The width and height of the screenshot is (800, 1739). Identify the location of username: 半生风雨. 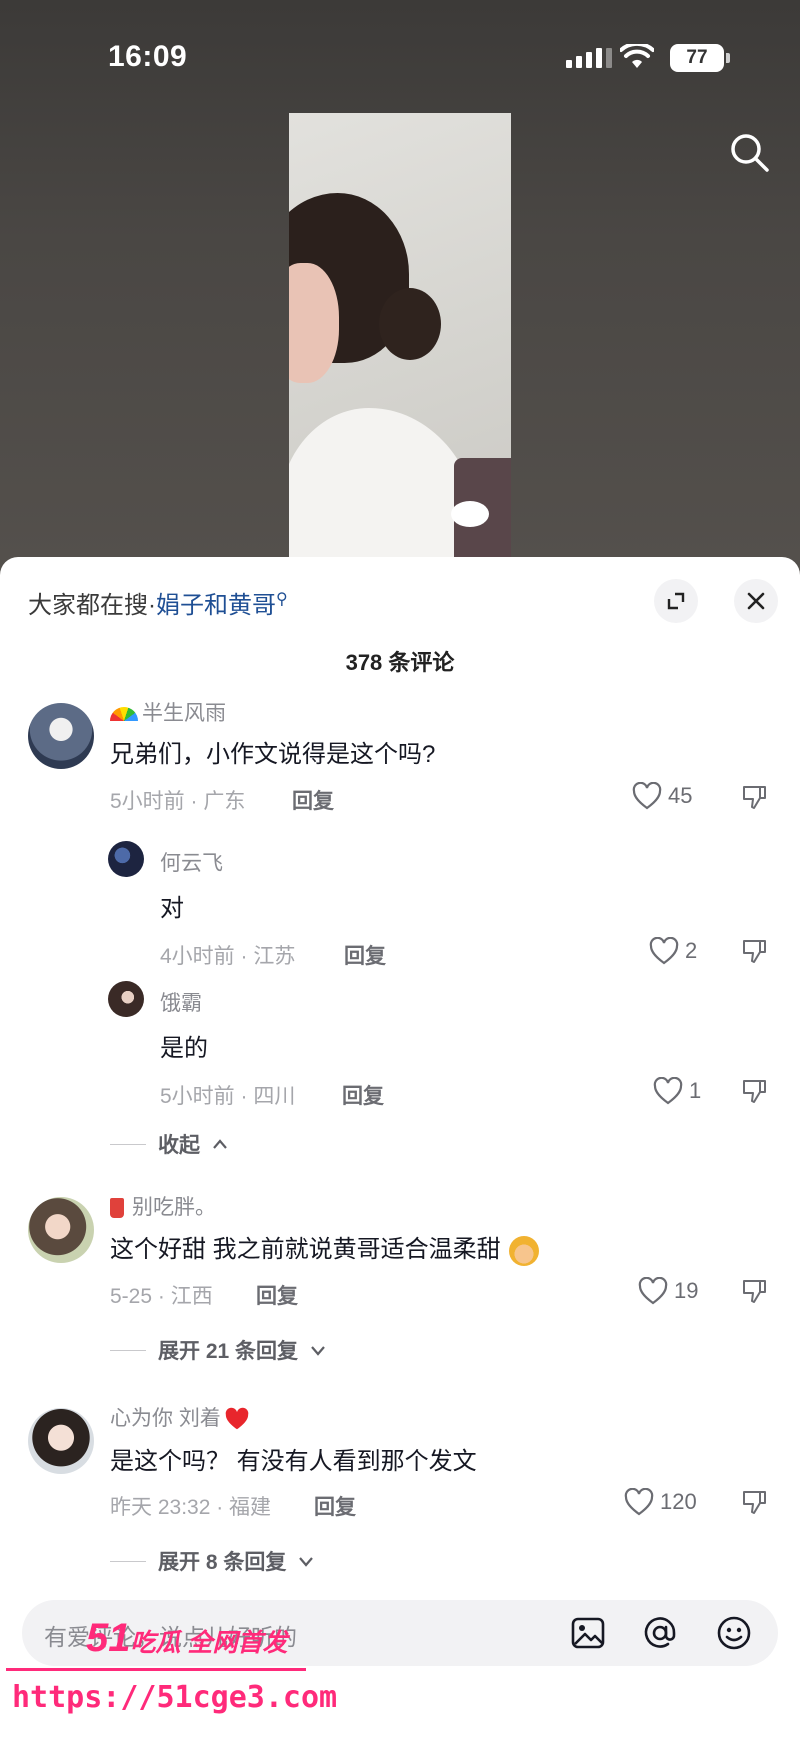
(168, 712).